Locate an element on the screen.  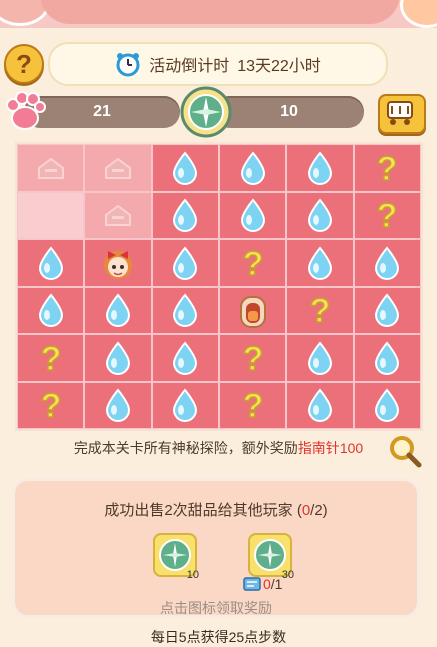
task-description: 成功出售2次甜品给其他玩家 (0/2) is located at coordinates (216, 509).